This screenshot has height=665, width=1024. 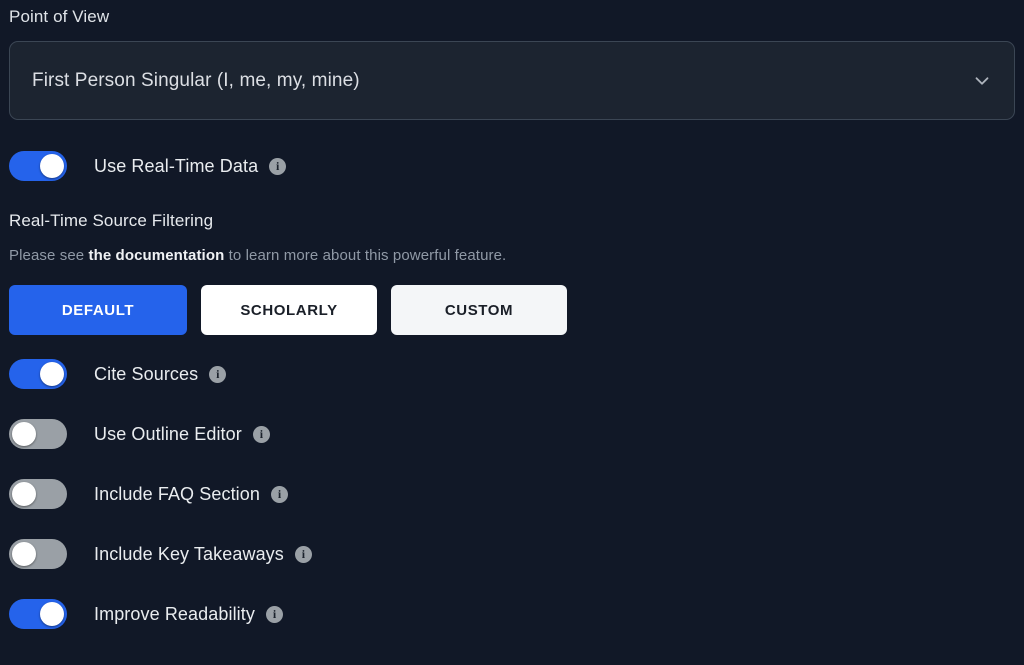 I want to click on toggle-label-use-outline-editor: Use Outline Editor, so click(x=168, y=433).